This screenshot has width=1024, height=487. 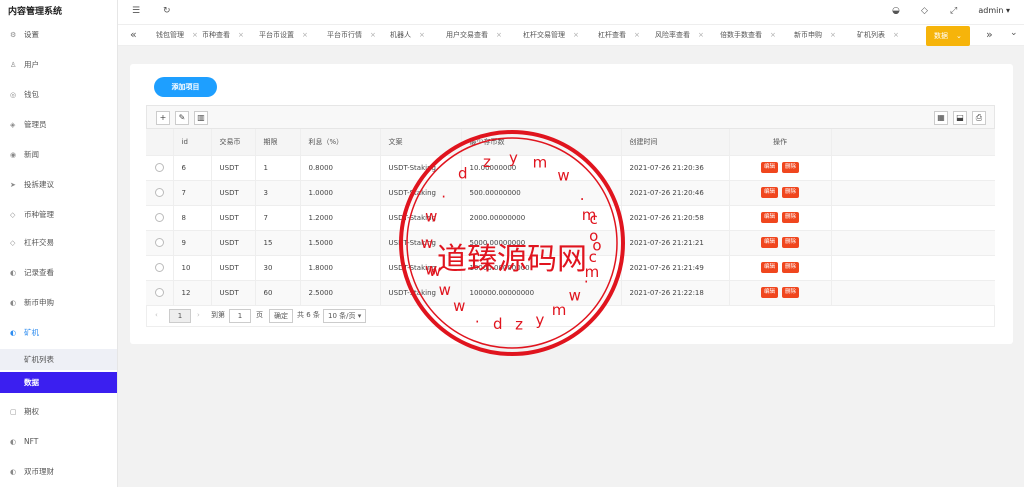 What do you see at coordinates (136, 11) in the screenshot?
I see `menu-toggle-icon: ☰` at bounding box center [136, 11].